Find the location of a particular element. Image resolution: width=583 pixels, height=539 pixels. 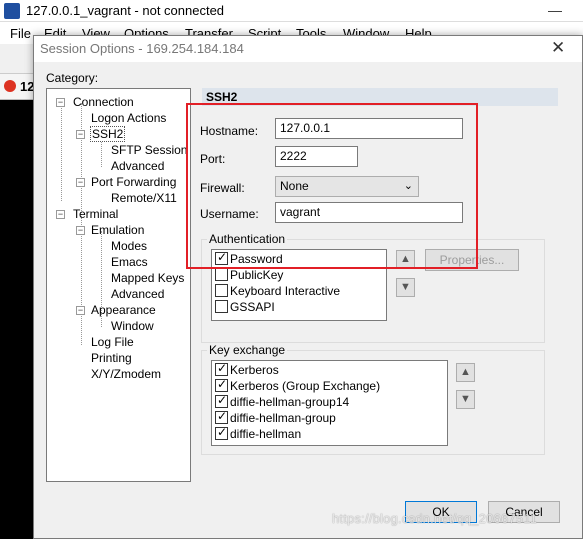

list-item-label: Keyboard Interactive is located at coordinates (285, 291).